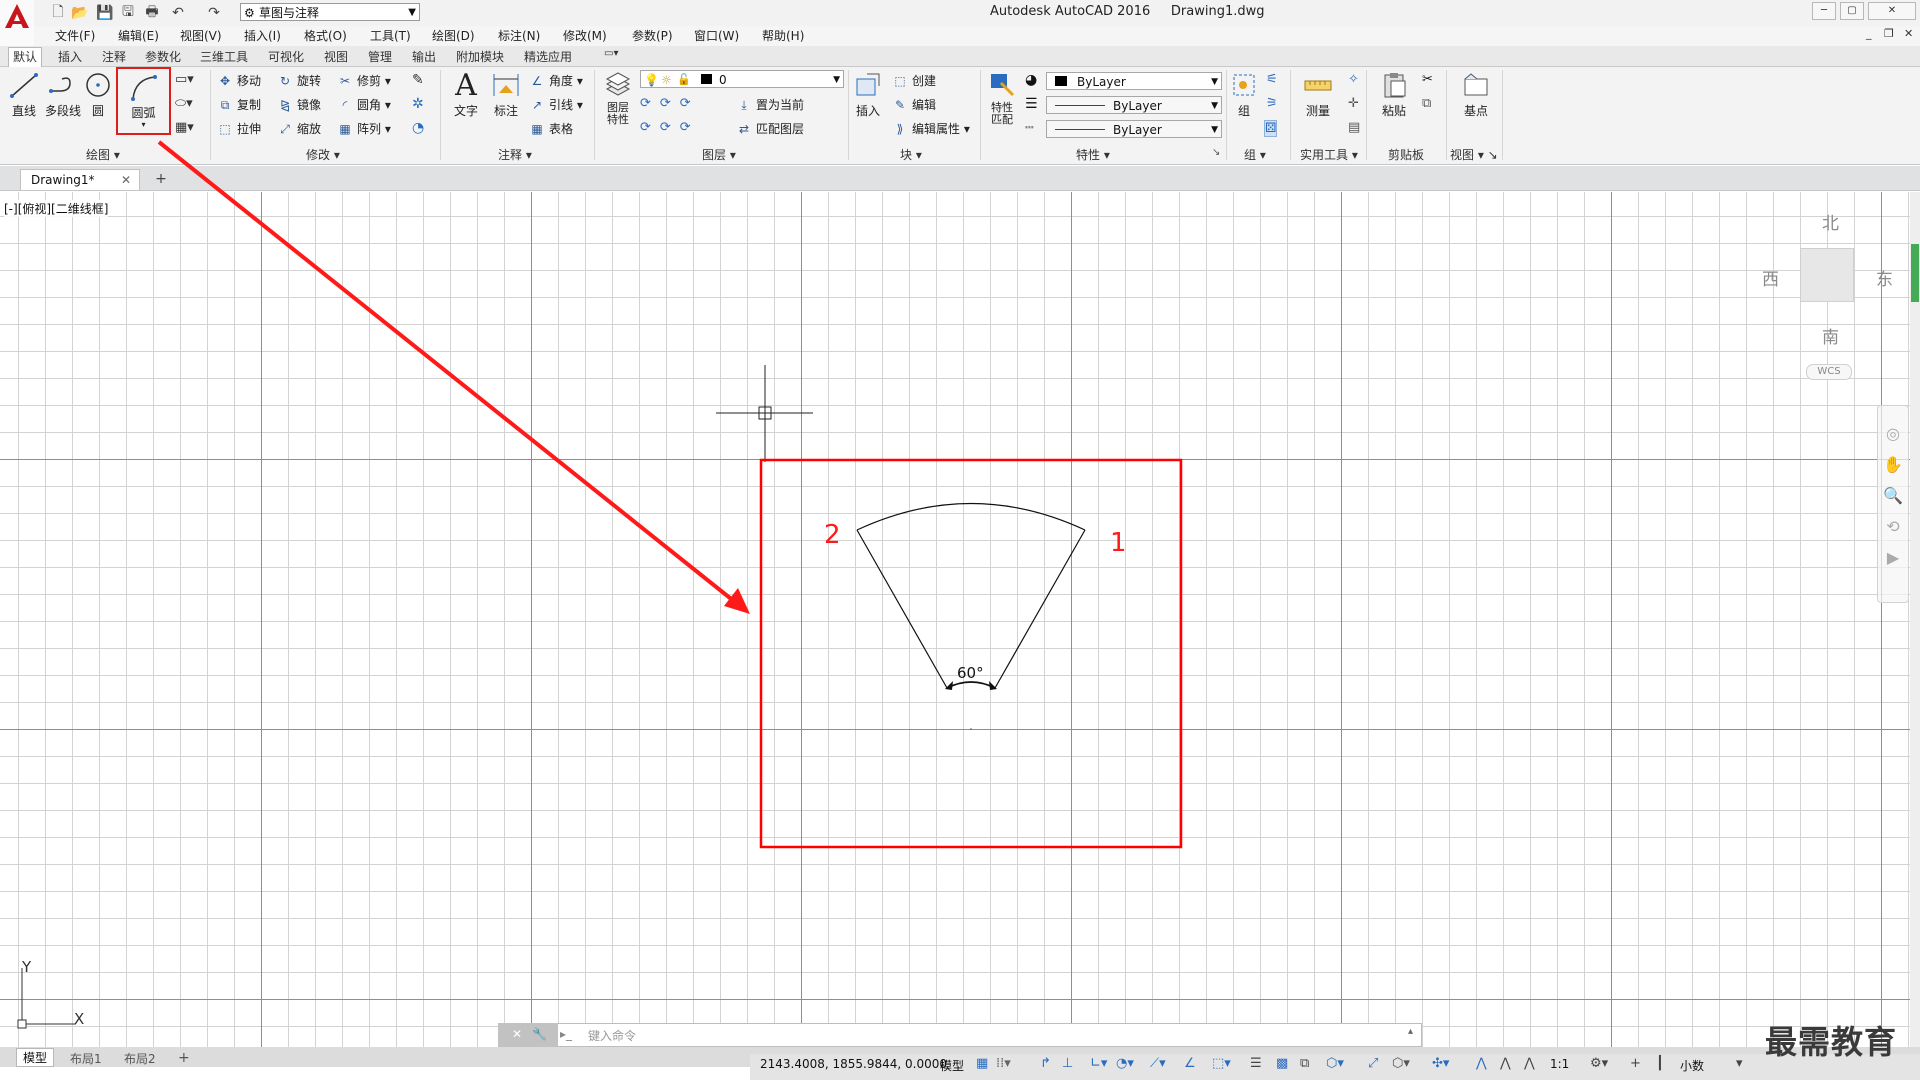  What do you see at coordinates (1692, 1065) in the screenshot?
I see `units-value: 小数` at bounding box center [1692, 1065].